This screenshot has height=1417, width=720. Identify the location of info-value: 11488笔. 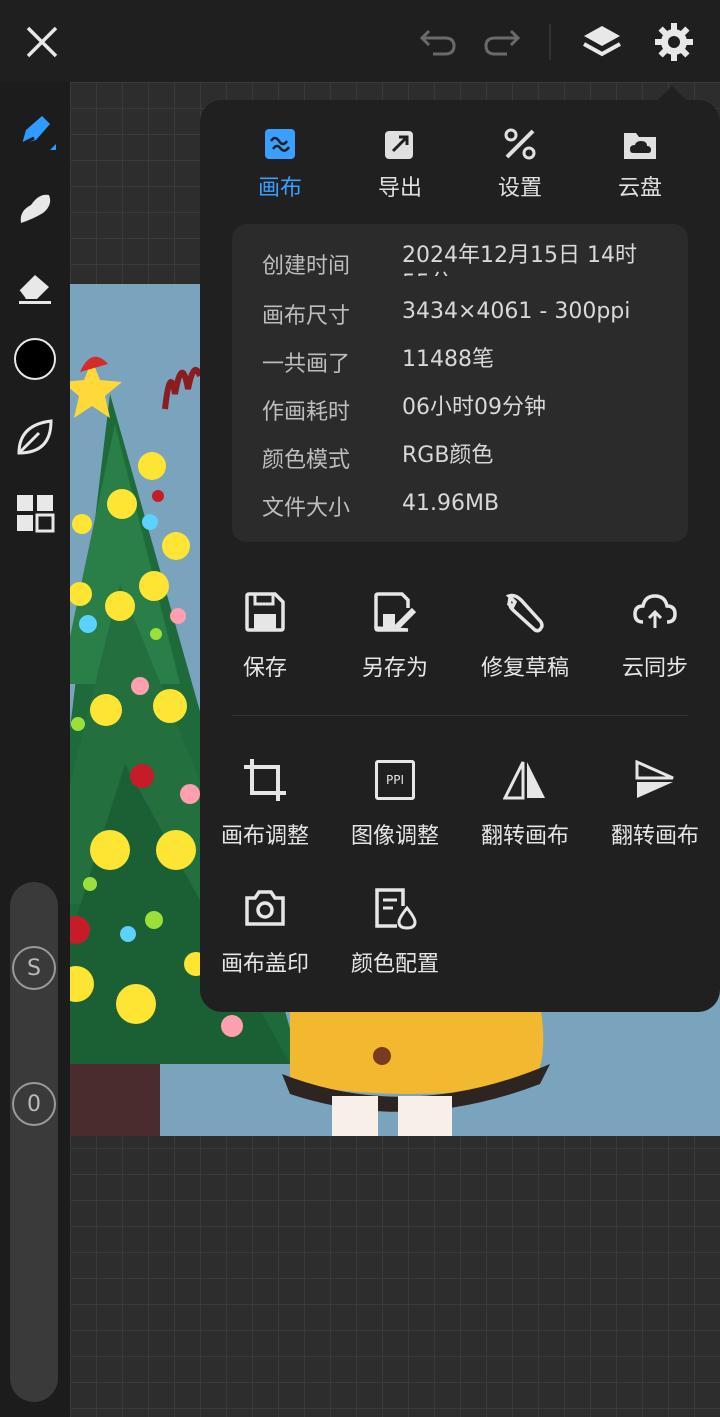
(448, 359).